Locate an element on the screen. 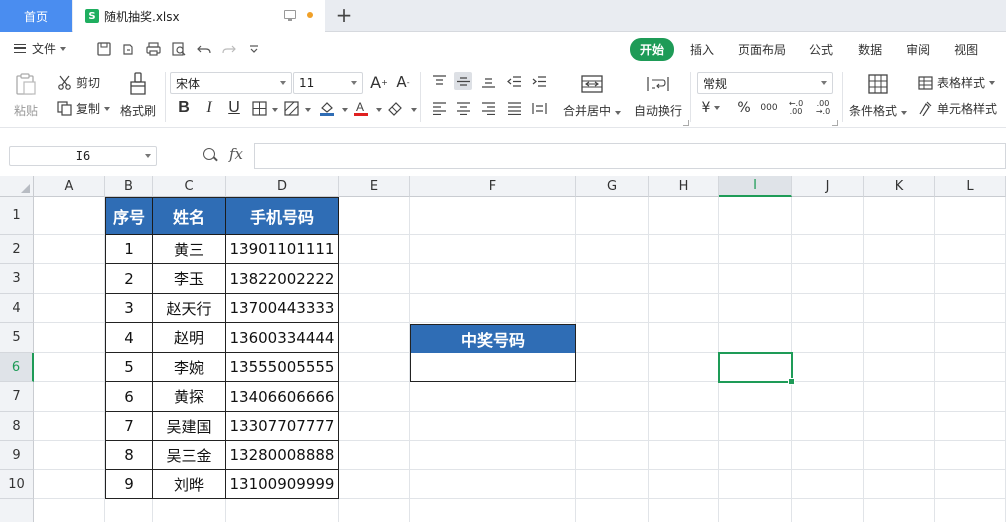  index-cell: 7 is located at coordinates (129, 426).